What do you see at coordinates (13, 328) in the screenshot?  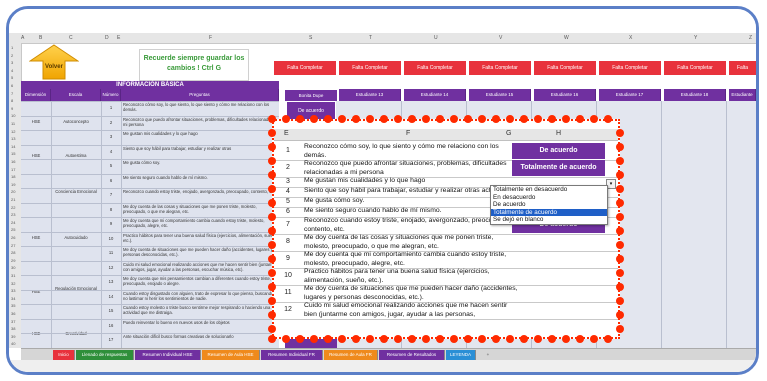 I see `row-number: 38` at bounding box center [13, 328].